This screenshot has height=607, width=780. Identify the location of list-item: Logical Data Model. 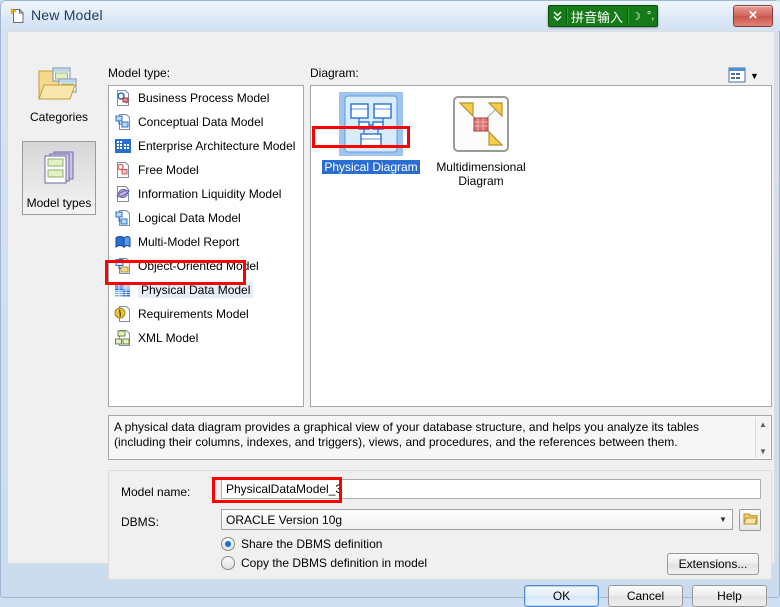
(206, 218).